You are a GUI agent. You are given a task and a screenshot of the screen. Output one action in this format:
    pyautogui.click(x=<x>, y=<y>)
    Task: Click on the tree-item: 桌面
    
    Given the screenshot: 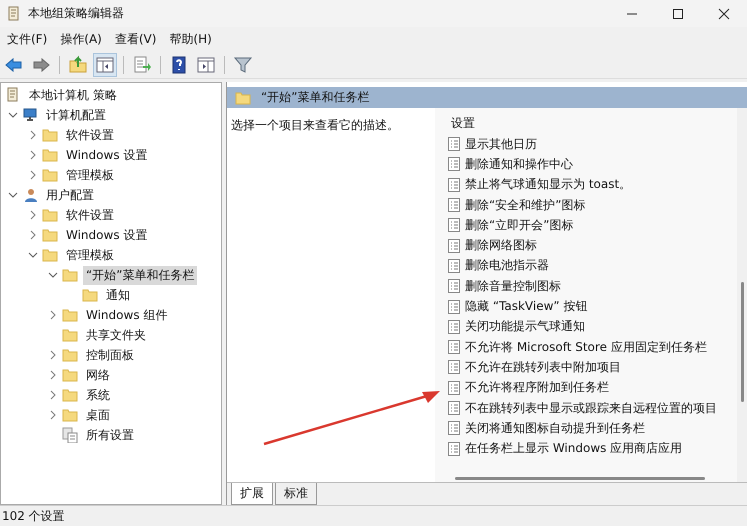 What is the action you would take?
    pyautogui.click(x=98, y=415)
    